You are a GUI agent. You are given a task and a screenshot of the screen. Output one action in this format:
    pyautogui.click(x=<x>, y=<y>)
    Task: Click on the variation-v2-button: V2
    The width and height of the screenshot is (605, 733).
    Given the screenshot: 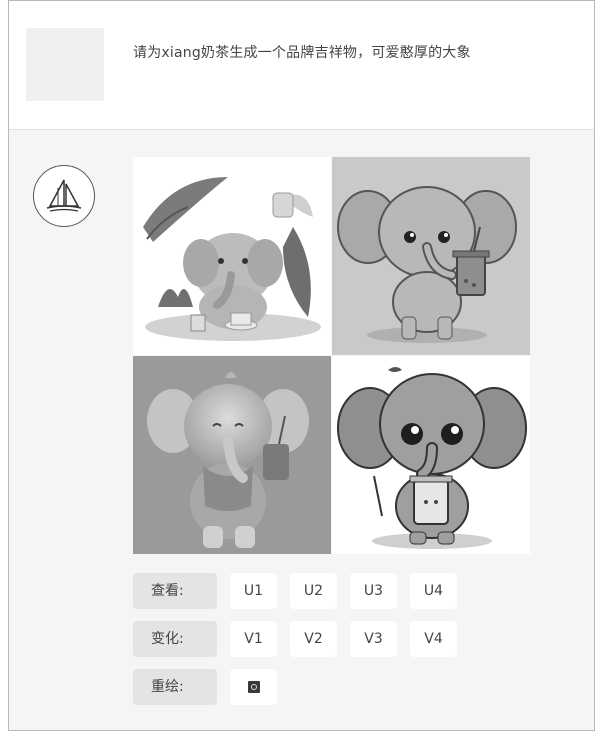 What is the action you would take?
    pyautogui.click(x=313, y=639)
    